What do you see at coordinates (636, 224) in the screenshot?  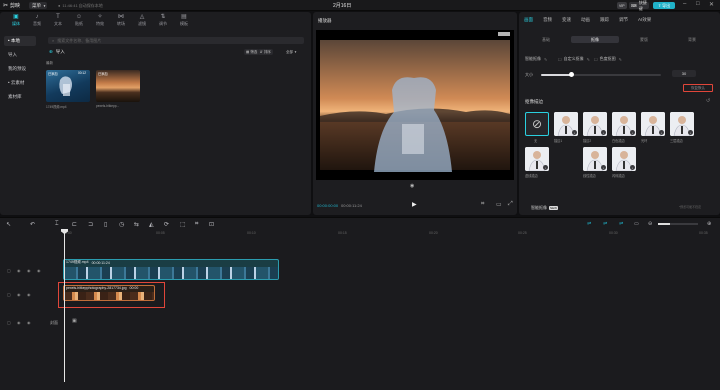 I see `caption-icon: ▭` at bounding box center [636, 224].